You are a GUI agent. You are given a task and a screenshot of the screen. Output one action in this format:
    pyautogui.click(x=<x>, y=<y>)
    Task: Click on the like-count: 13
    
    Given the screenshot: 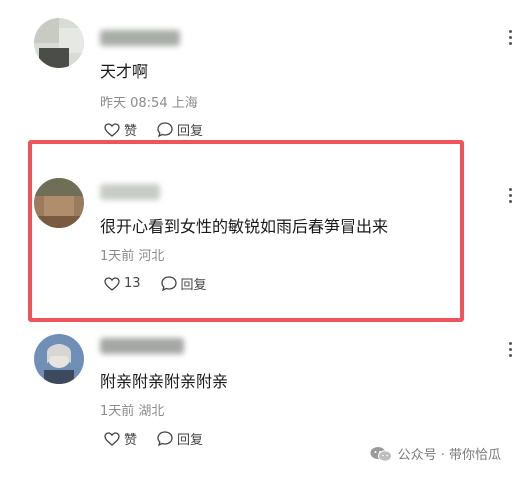 What is the action you would take?
    pyautogui.click(x=132, y=283)
    